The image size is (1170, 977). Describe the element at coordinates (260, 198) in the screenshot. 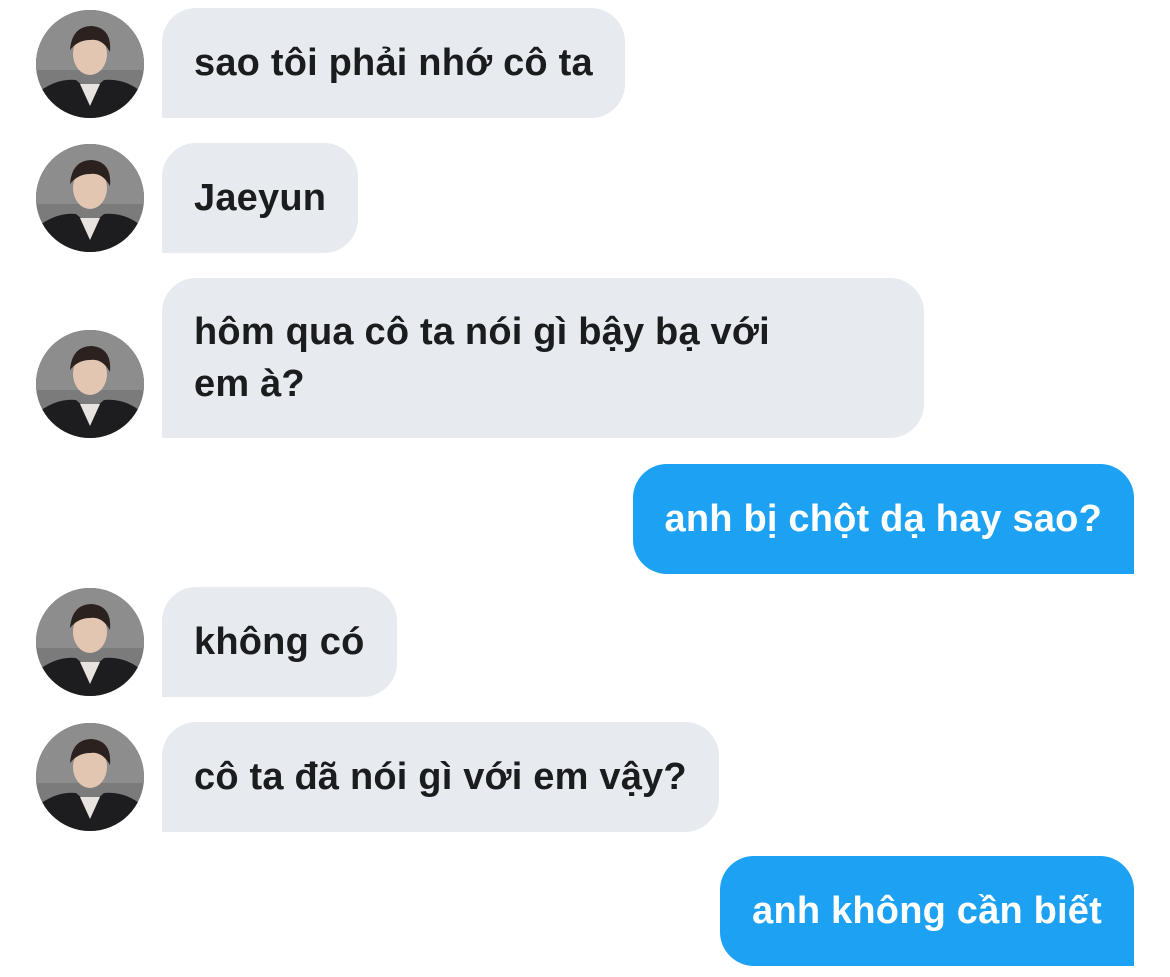

I see `incoming-message-bubble: Jaeyun` at that location.